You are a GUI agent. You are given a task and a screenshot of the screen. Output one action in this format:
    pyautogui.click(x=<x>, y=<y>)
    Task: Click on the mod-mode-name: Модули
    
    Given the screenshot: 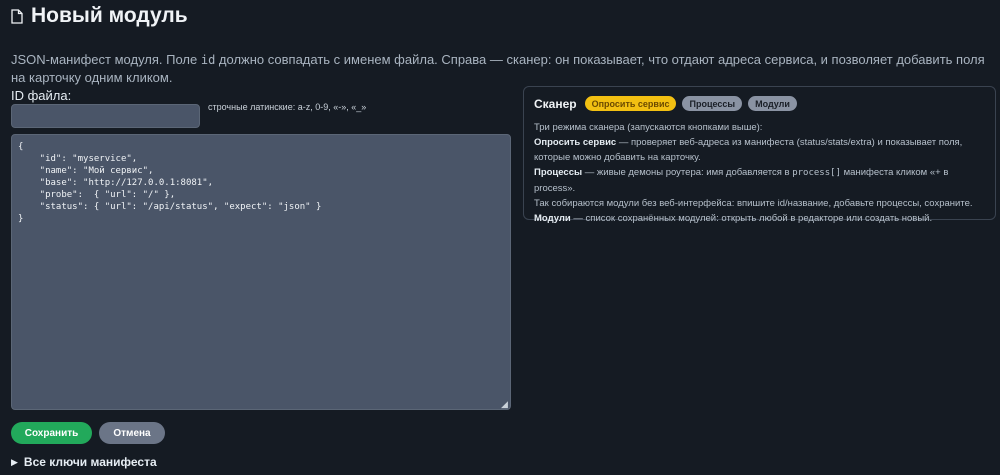 What is the action you would take?
    pyautogui.click(x=552, y=218)
    